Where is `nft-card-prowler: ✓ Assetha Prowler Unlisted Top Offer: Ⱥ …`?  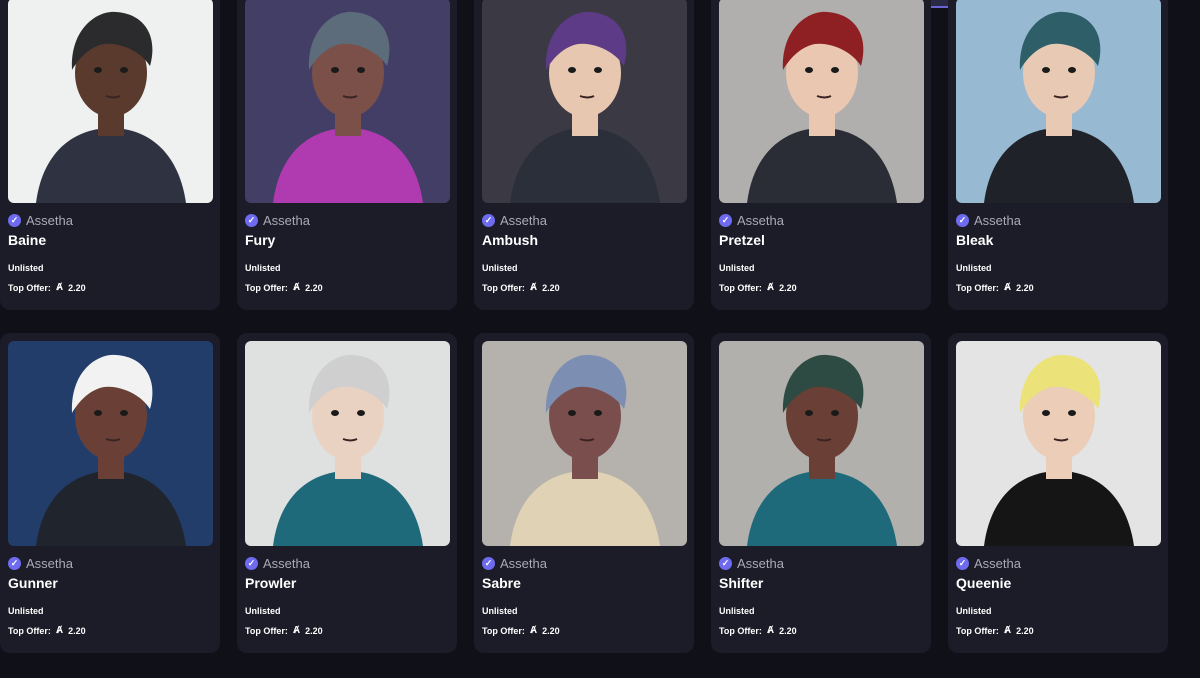
nft-card-prowler: ✓ Assetha Prowler Unlisted Top Offer: Ⱥ … is located at coordinates (347, 493).